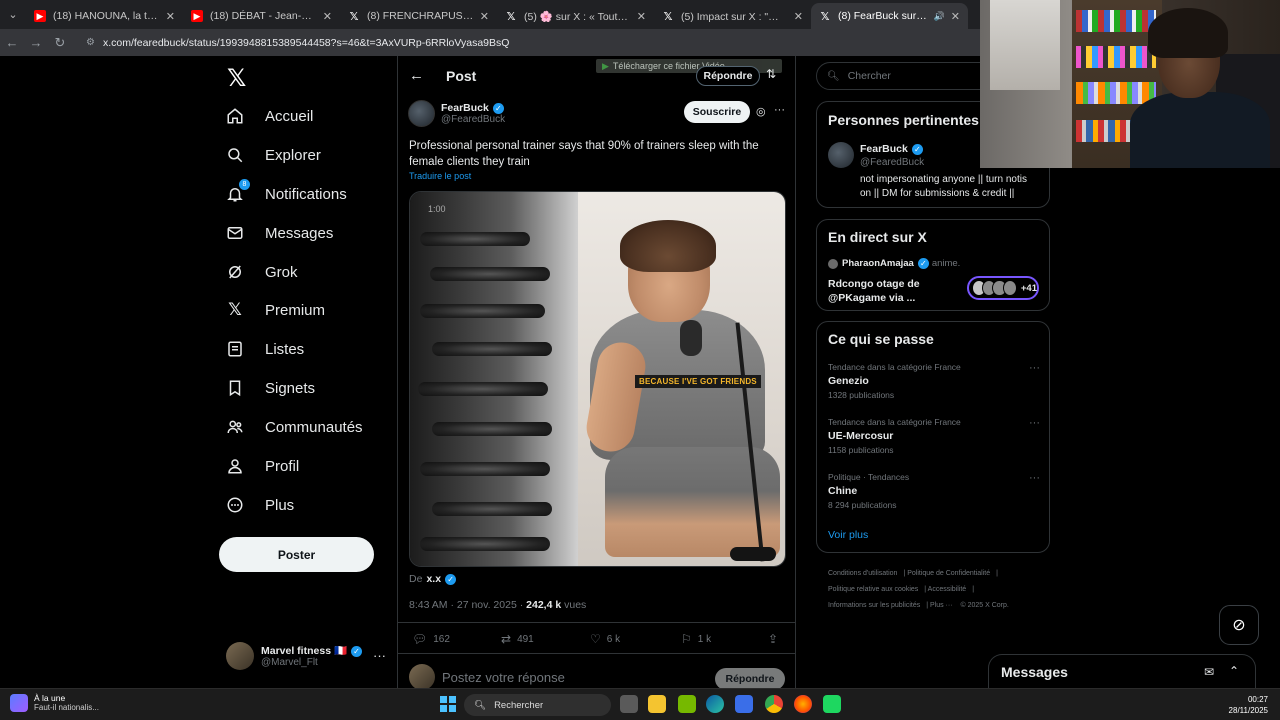 The width and height of the screenshot is (1280, 720). Describe the element at coordinates (36, 42) in the screenshot. I see `forward-arrow-icon: →` at that location.